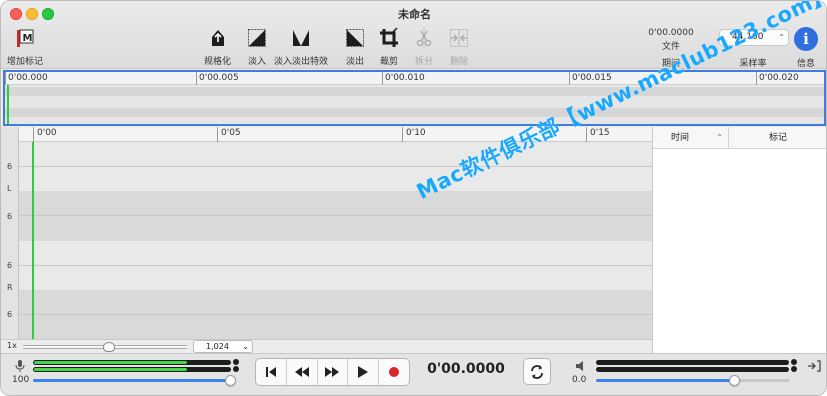  What do you see at coordinates (598, 134) in the screenshot?
I see `ruler-tick: 0'15` at bounding box center [598, 134].